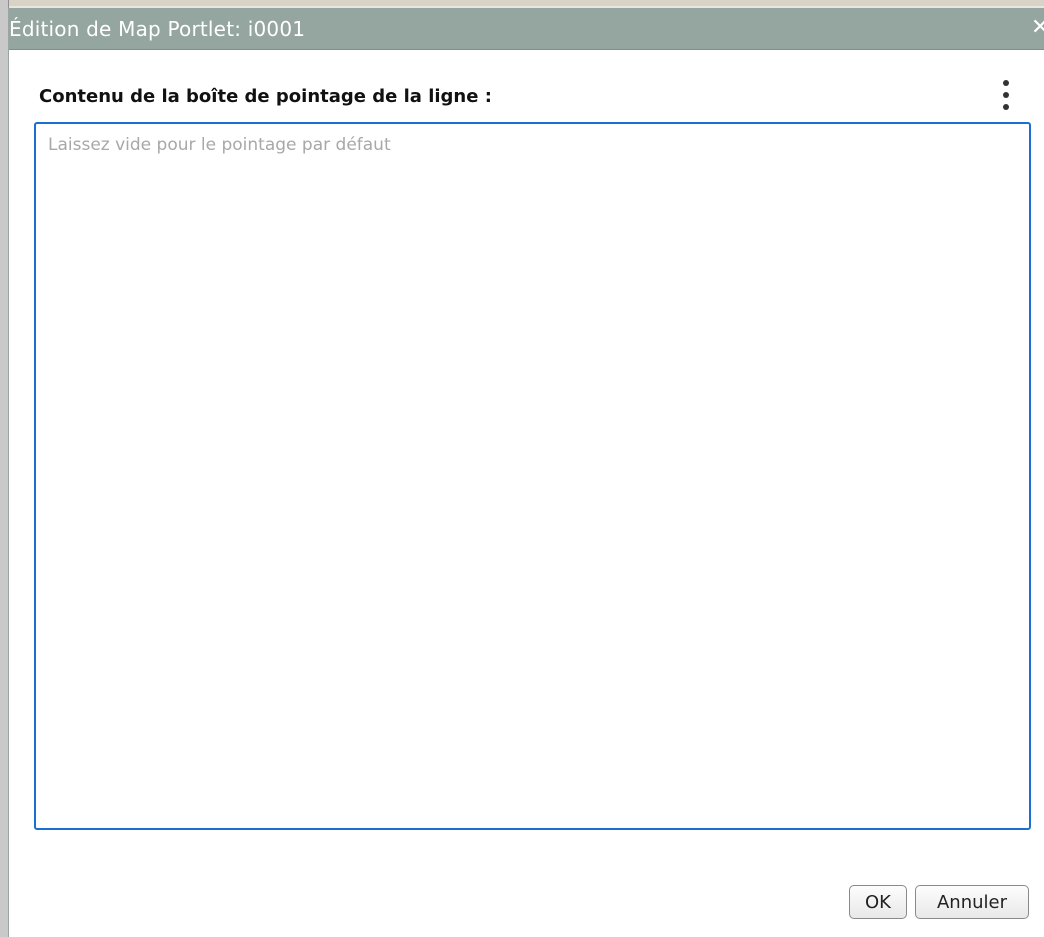 The image size is (1044, 937). I want to click on kebab-menu-icon, so click(1006, 96).